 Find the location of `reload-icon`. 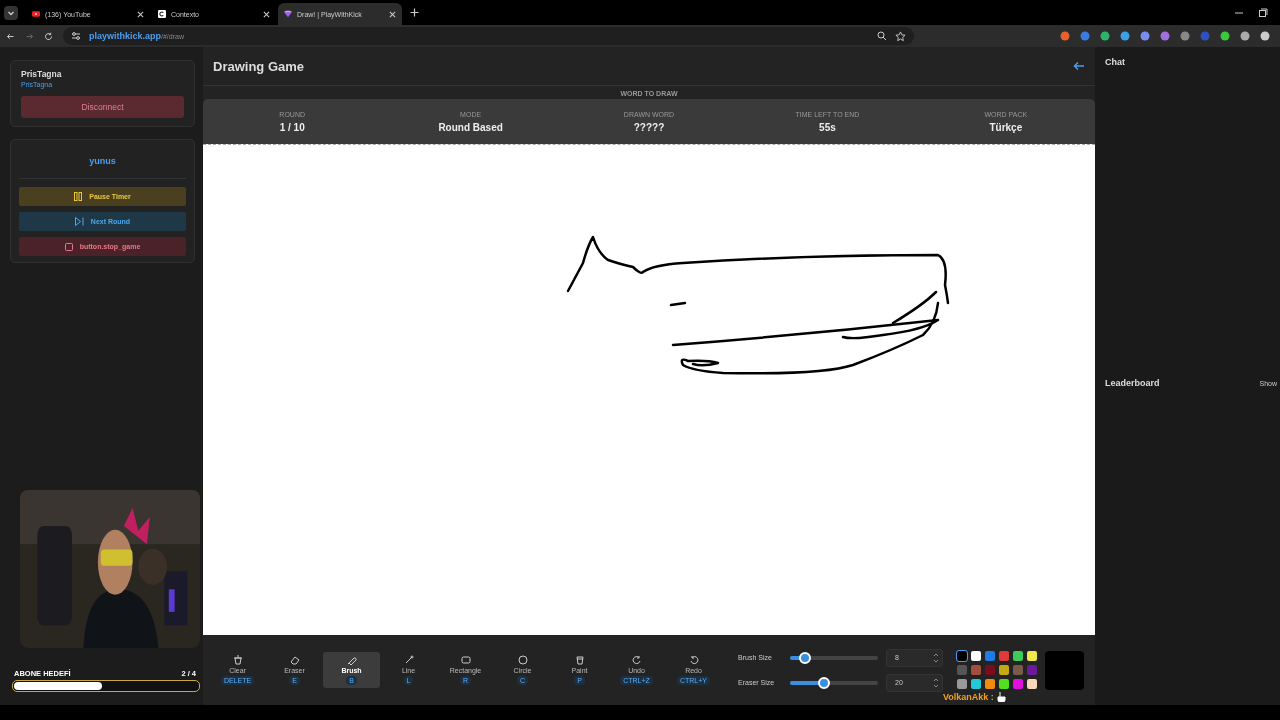

reload-icon is located at coordinates (48, 36).